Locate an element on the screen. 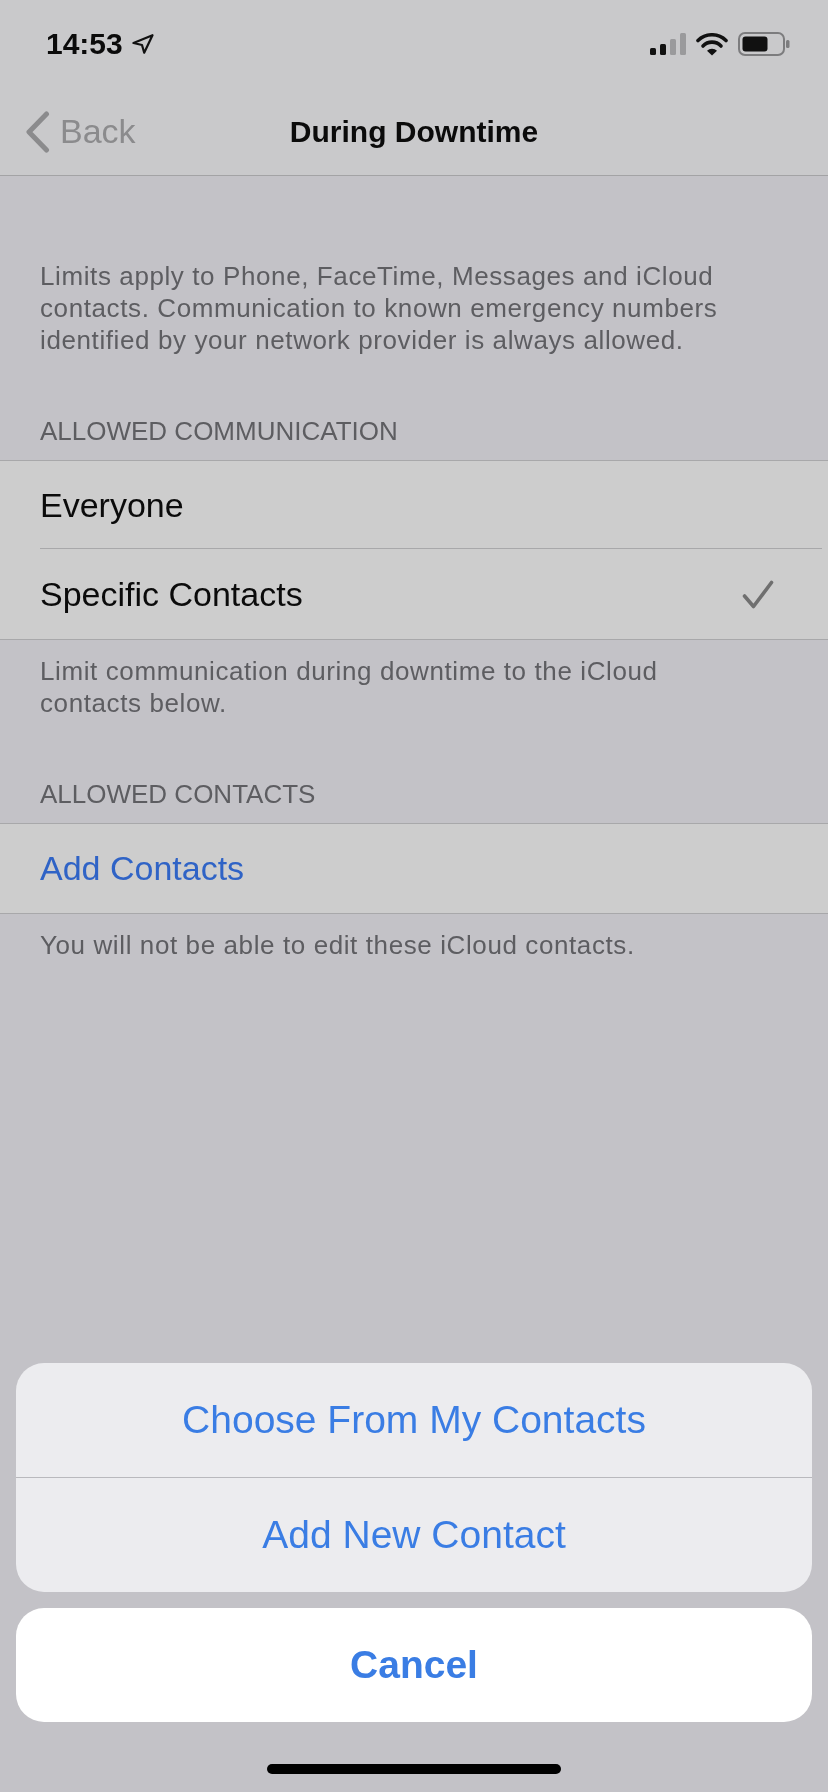 Image resolution: width=828 pixels, height=1792 pixels. battery-icon is located at coordinates (764, 44).